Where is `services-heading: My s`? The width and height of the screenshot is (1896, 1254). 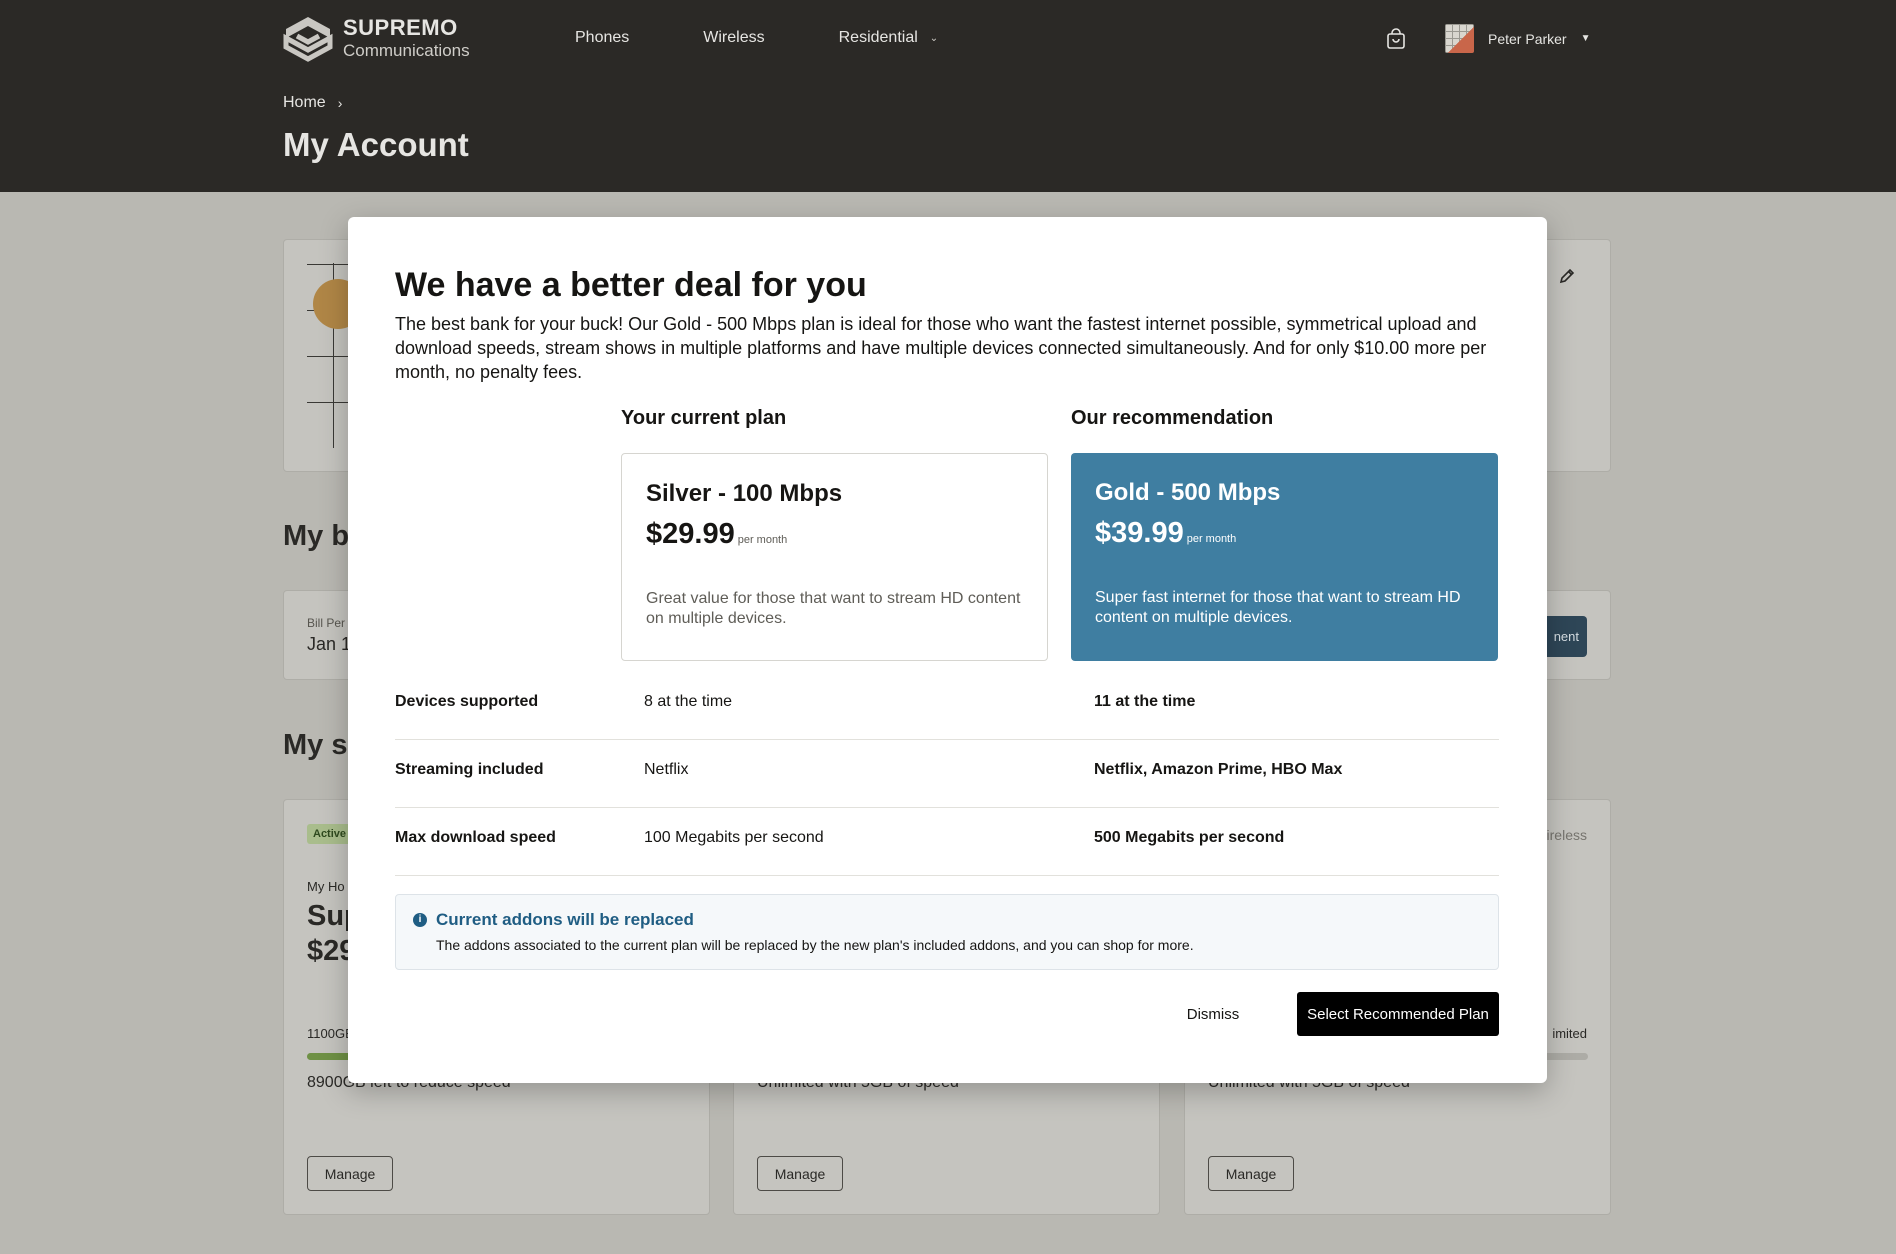 services-heading: My s is located at coordinates (315, 745).